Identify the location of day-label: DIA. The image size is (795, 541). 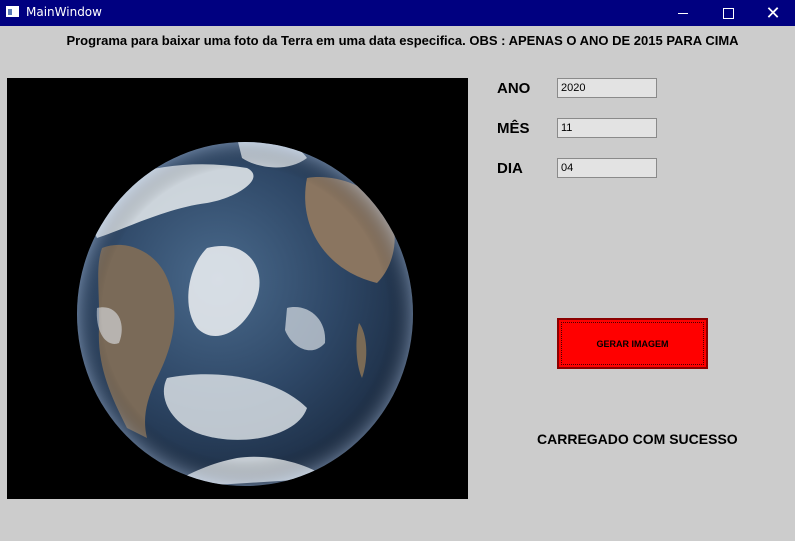
(510, 168).